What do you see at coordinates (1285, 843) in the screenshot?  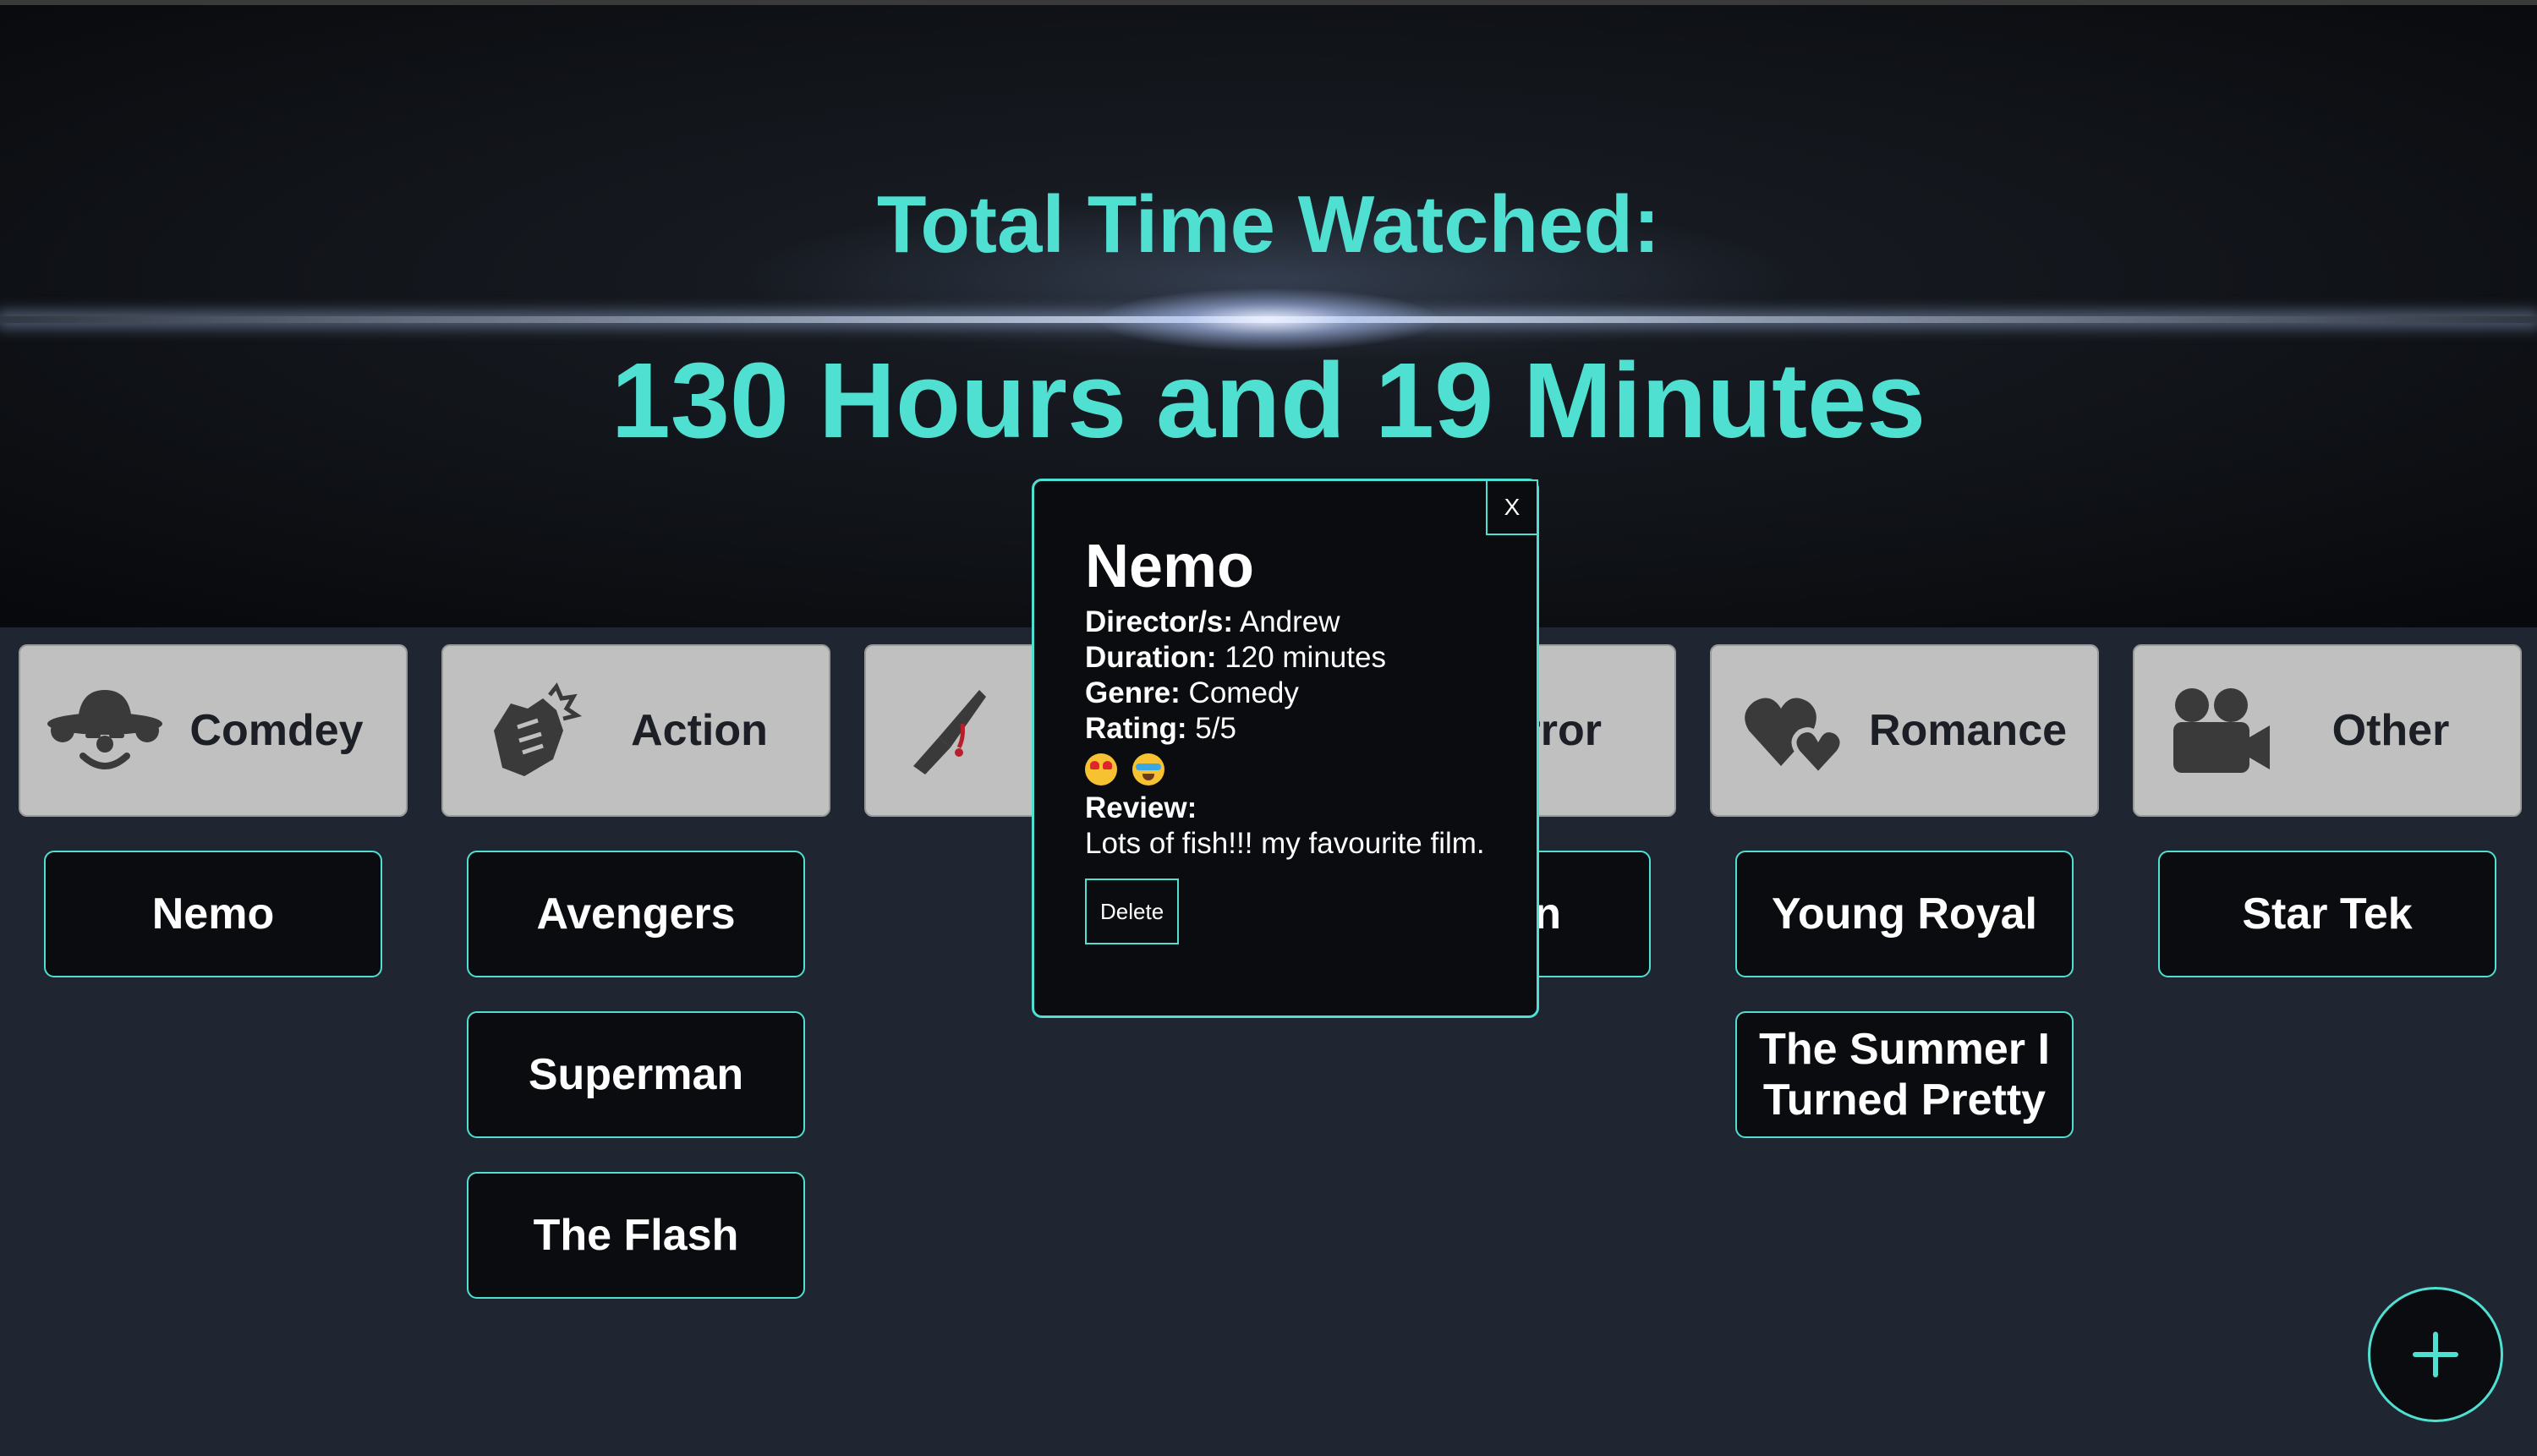 I see `review-text: Lots of fish!!! my favourite film.` at bounding box center [1285, 843].